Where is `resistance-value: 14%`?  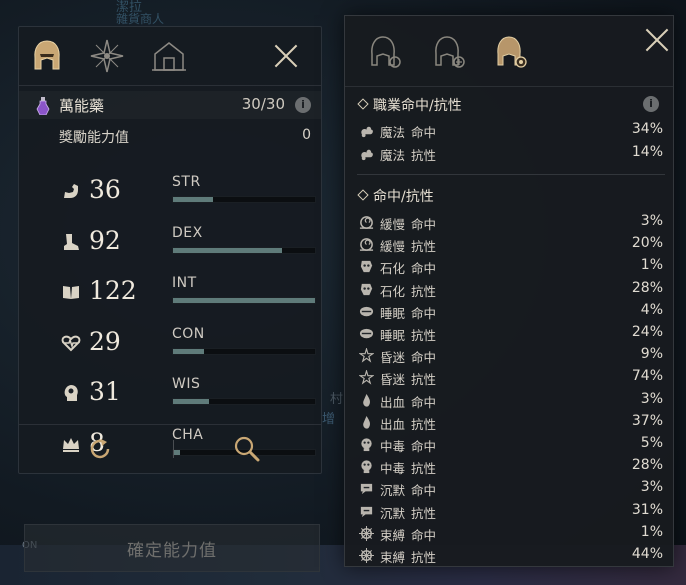
resistance-value: 14% is located at coordinates (647, 151).